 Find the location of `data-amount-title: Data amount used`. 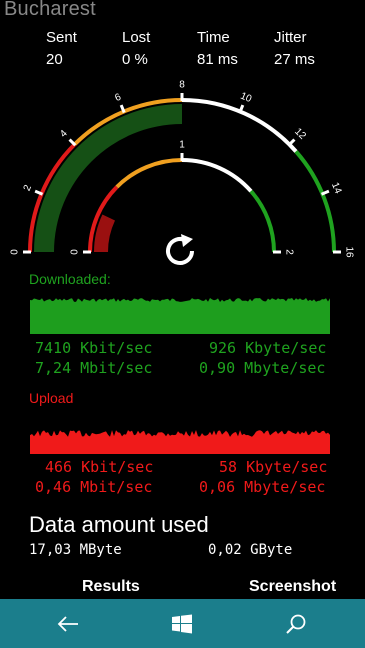

data-amount-title: Data amount used is located at coordinates (119, 524).